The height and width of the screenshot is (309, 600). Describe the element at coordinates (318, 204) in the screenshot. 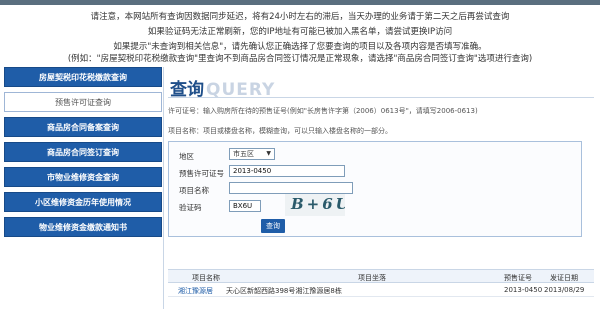

I see `captcha-image-text: B+6U` at that location.